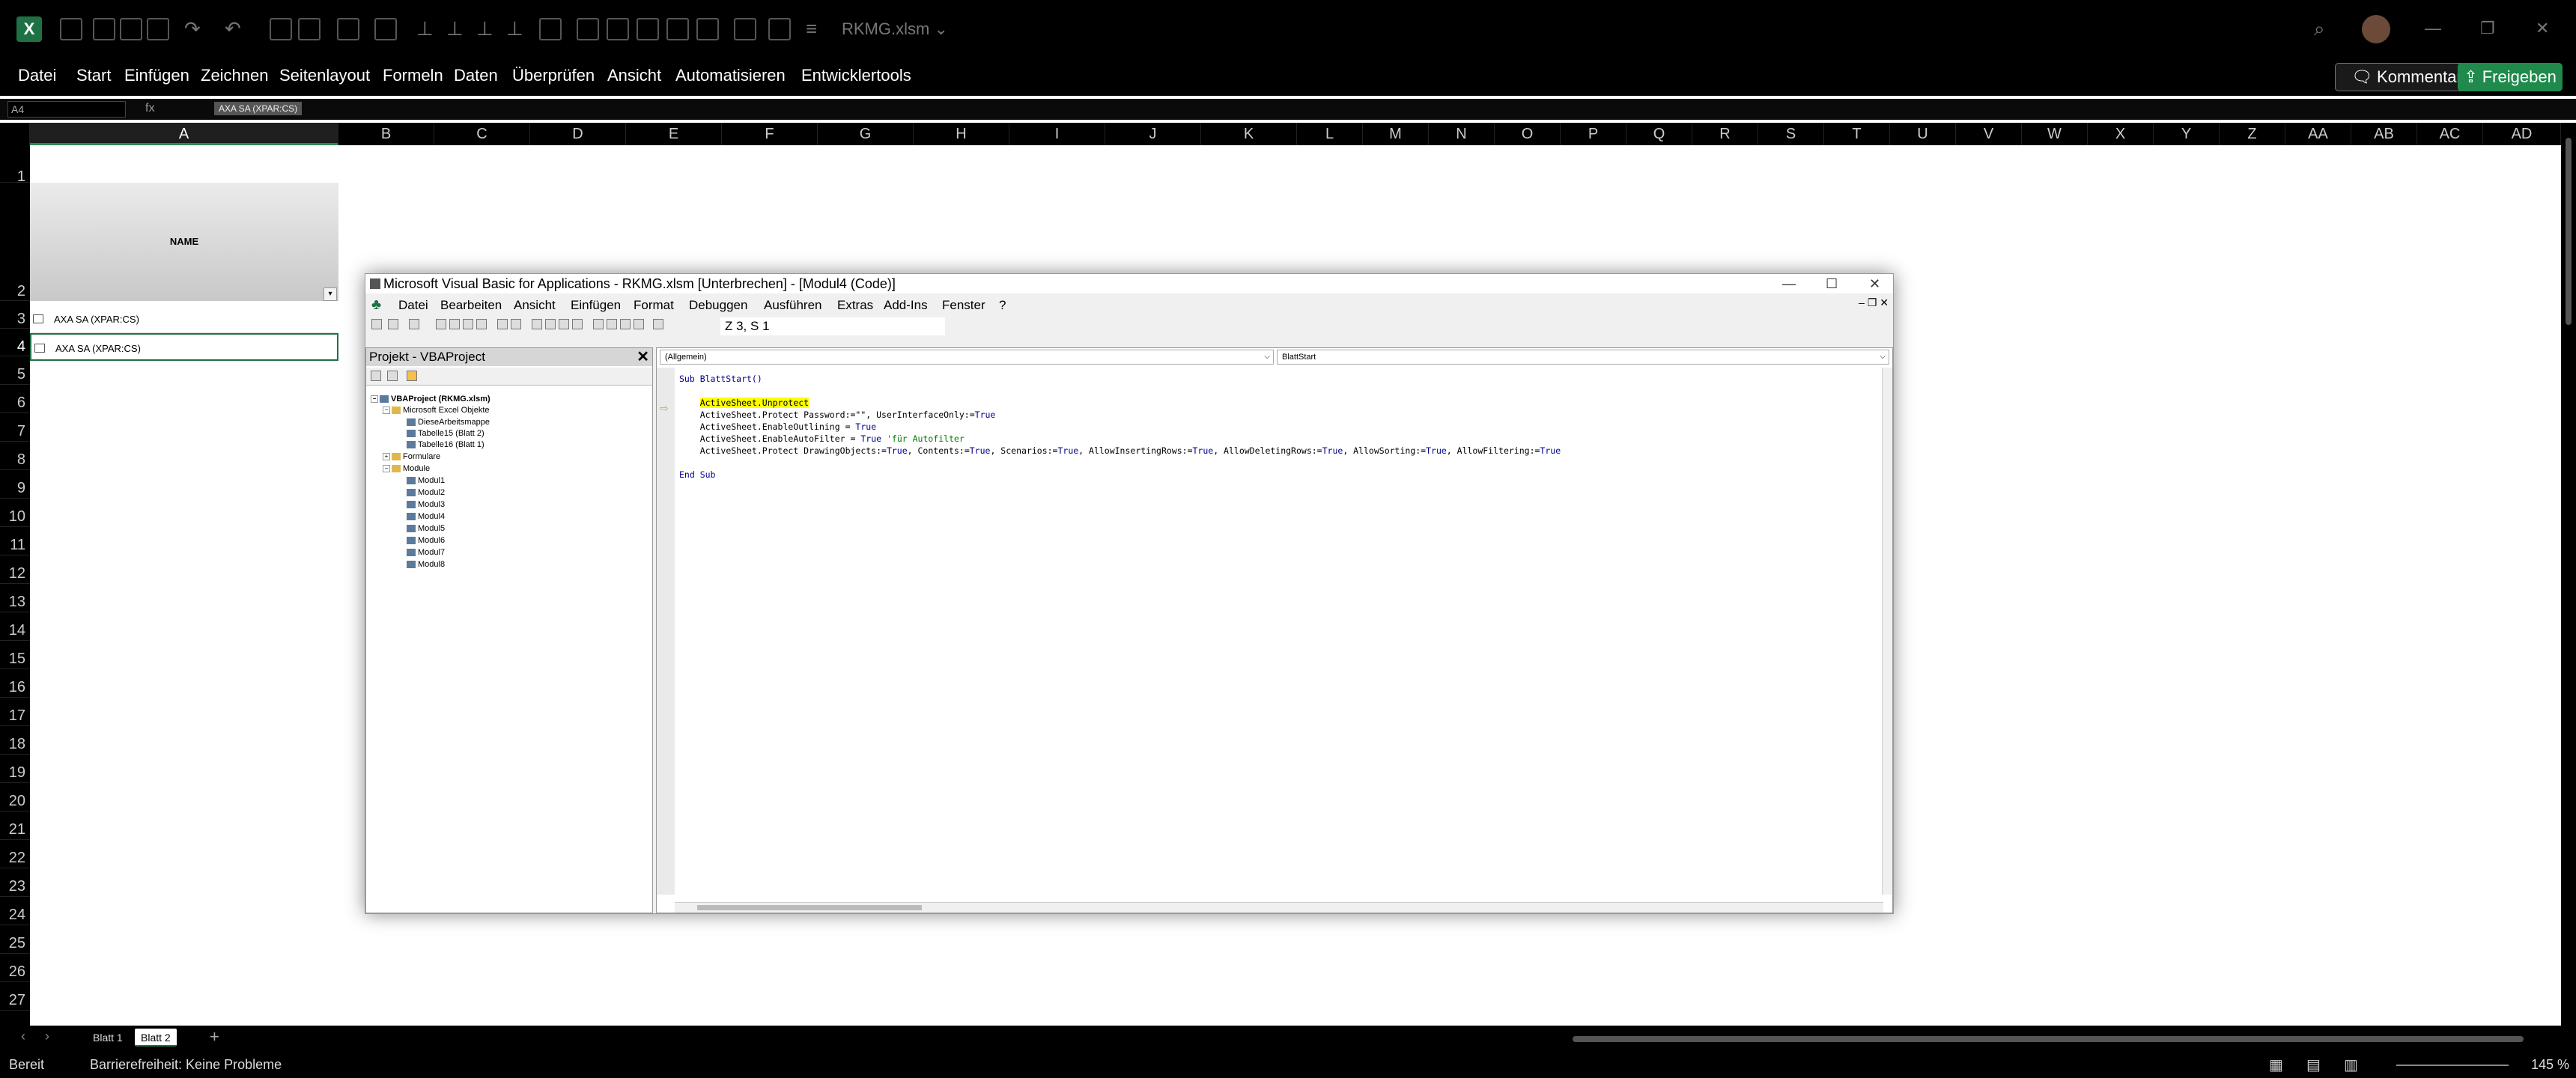  What do you see at coordinates (455, 28) in the screenshot?
I see `align-icon: ⊥` at bounding box center [455, 28].